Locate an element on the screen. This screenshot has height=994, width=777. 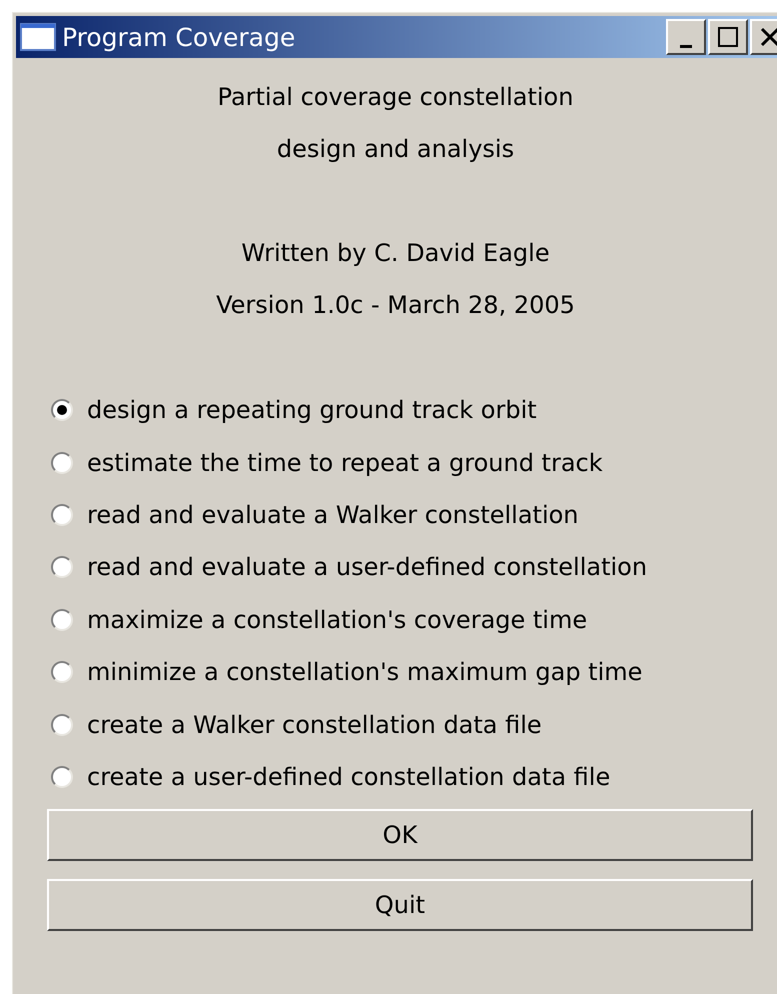
subtitle-text: design and analysis is located at coordinates (395, 149).